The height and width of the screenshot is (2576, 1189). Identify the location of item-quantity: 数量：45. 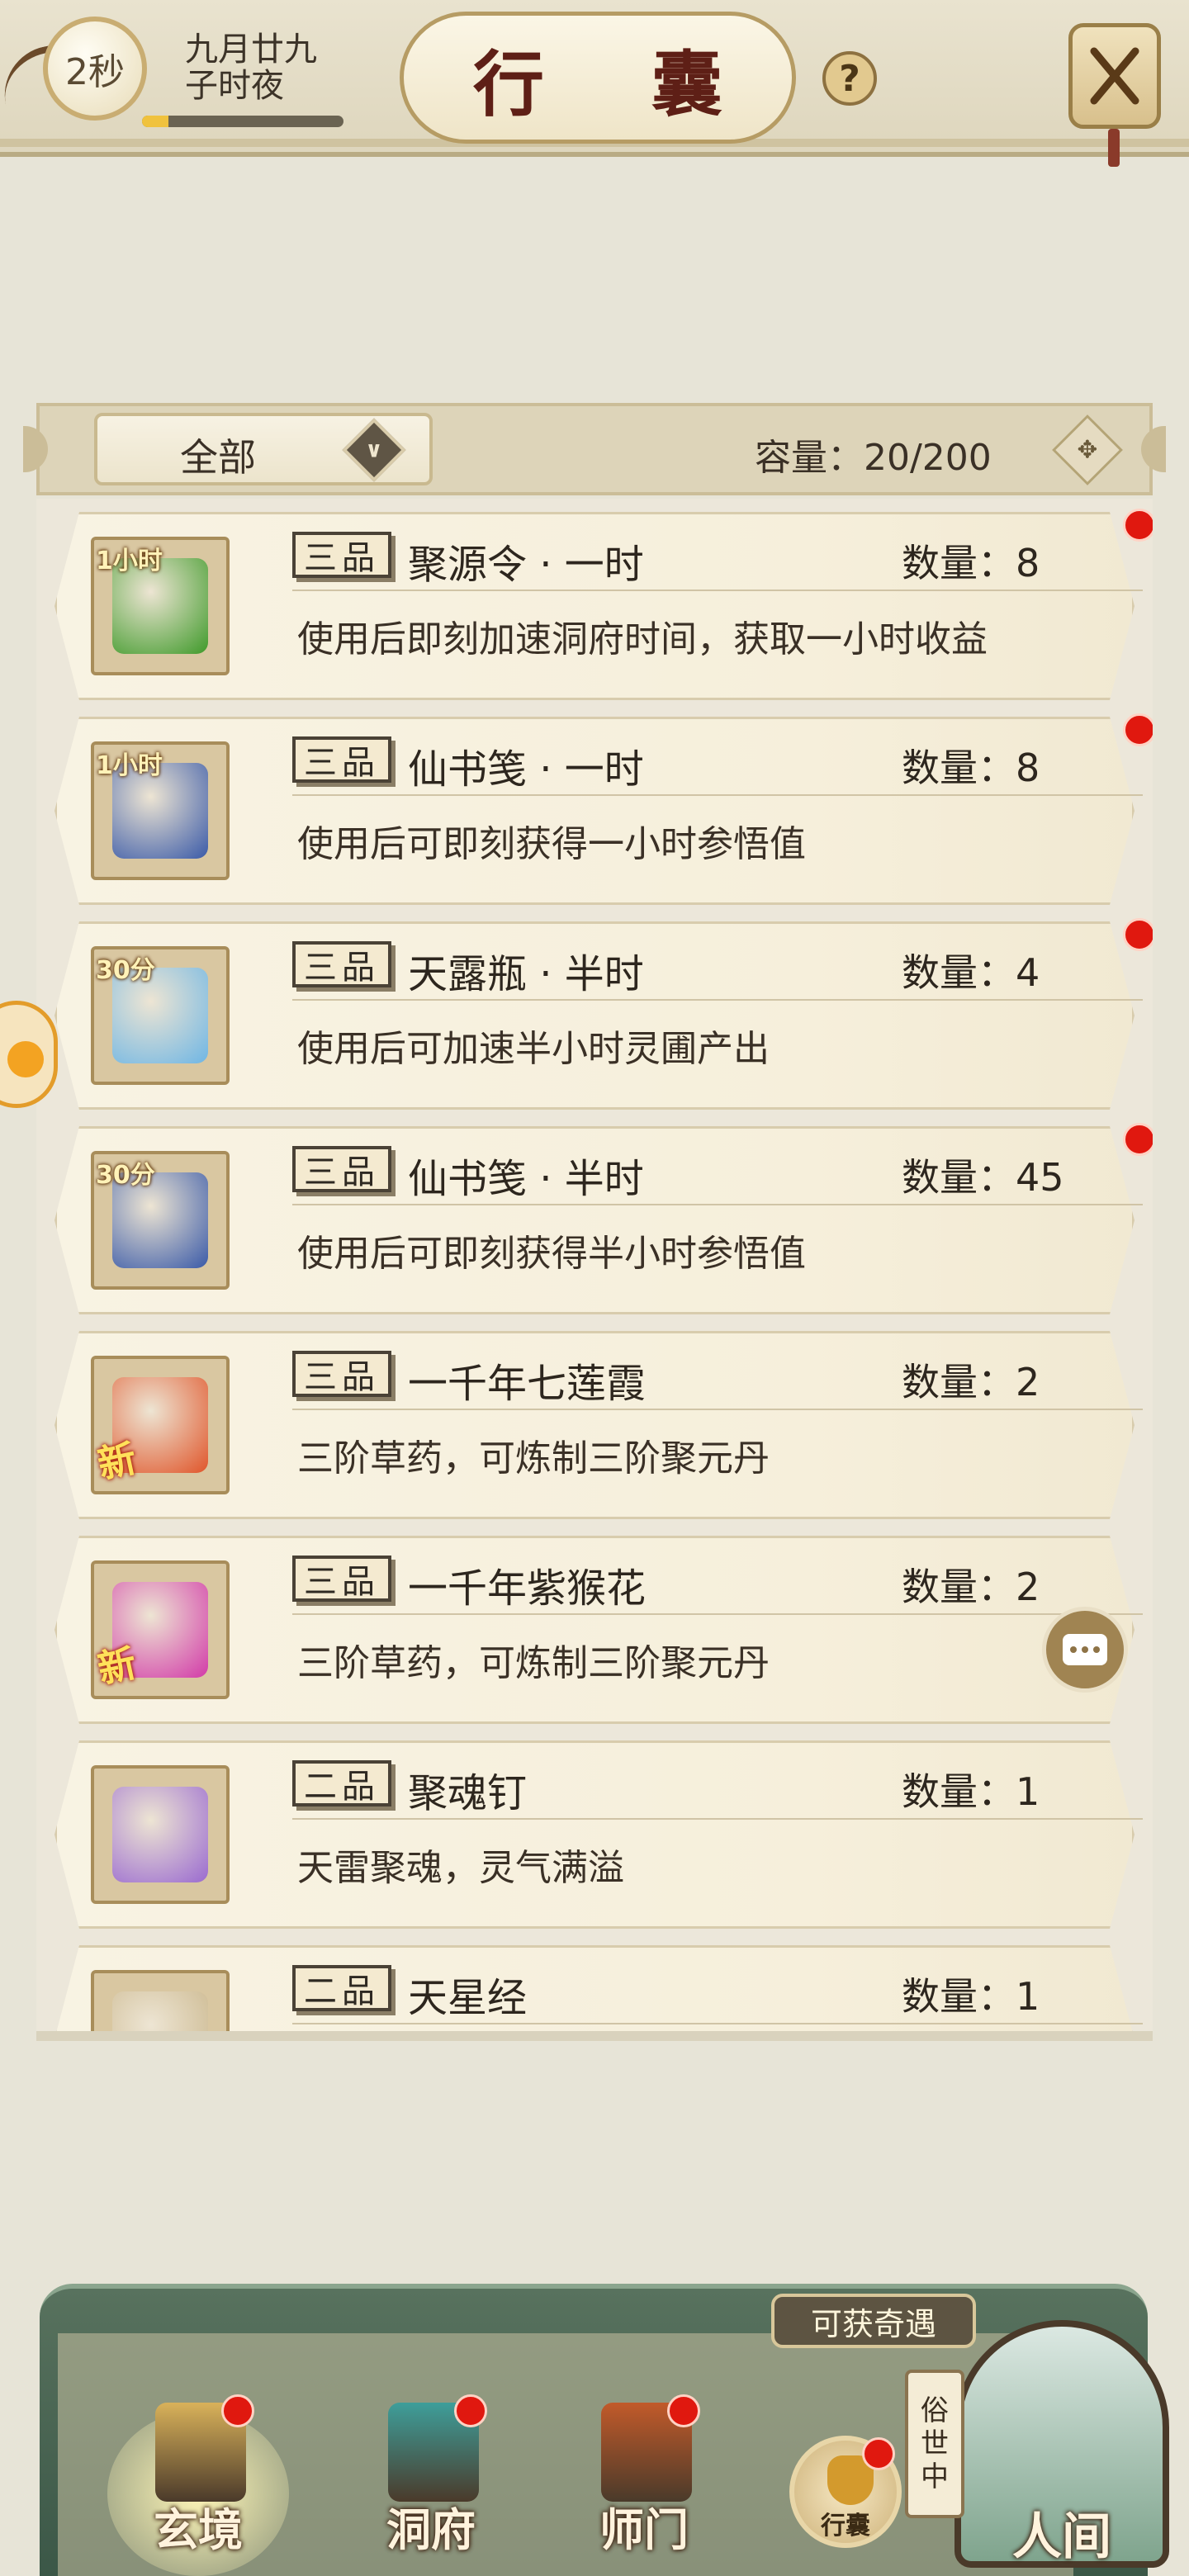
(983, 1177).